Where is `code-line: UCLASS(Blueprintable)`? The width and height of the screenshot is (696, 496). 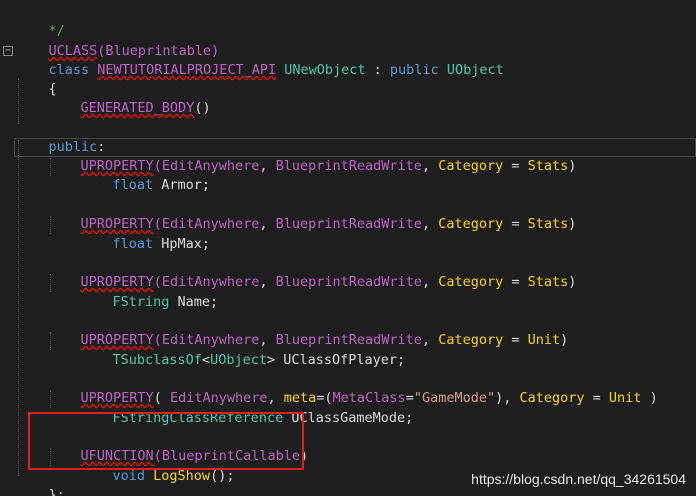 code-line: UCLASS(Blueprintable) is located at coordinates (118, 41).